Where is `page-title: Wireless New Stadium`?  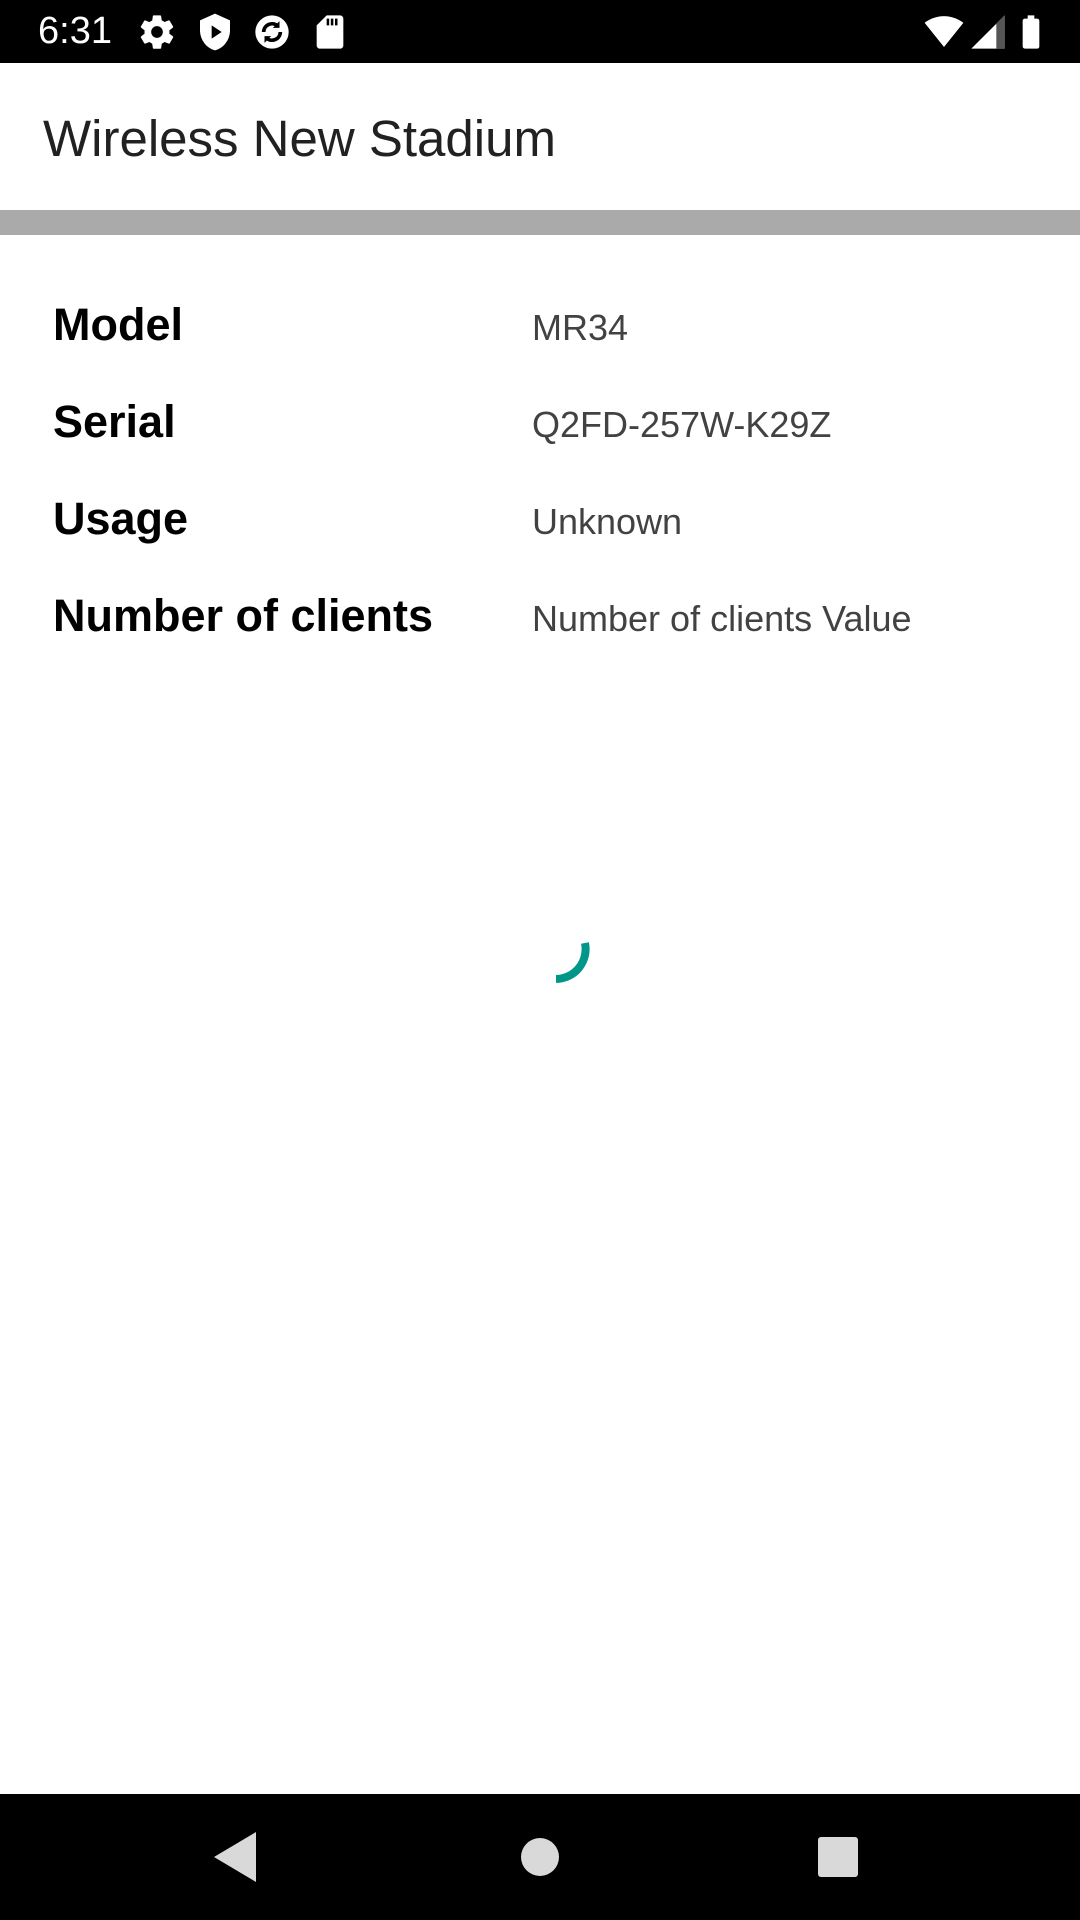
page-title: Wireless New Stadium is located at coordinates (299, 138).